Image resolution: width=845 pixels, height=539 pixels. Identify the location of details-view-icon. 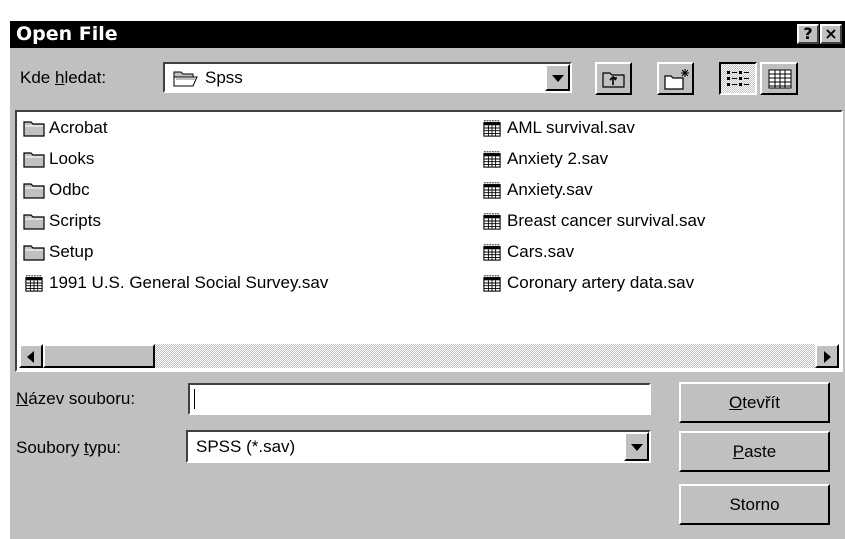
(780, 79).